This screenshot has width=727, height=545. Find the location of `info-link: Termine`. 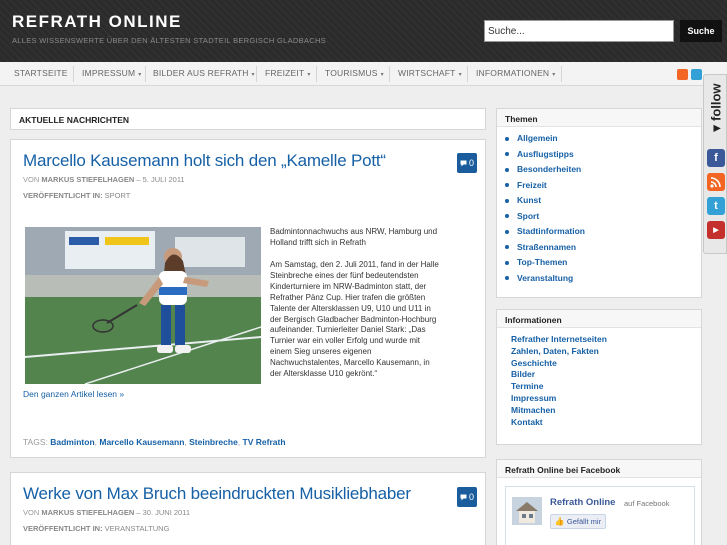

info-link: Termine is located at coordinates (606, 387).